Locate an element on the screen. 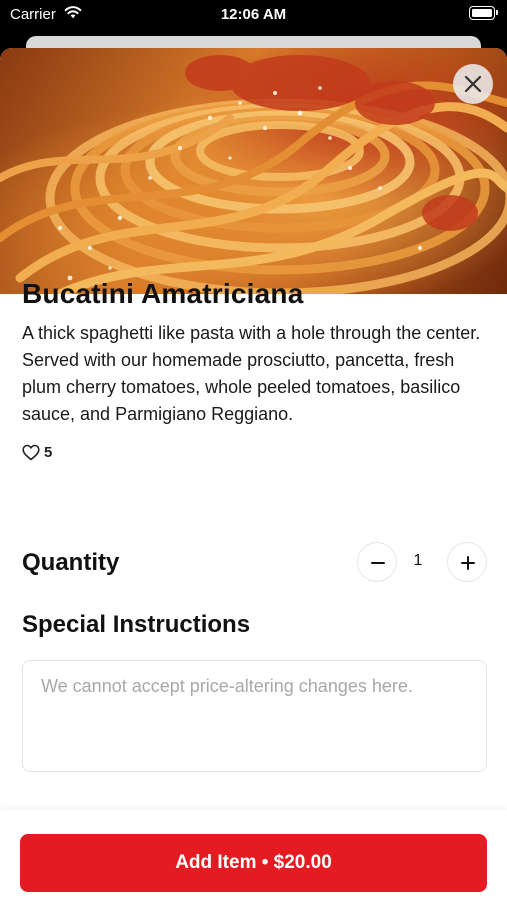 Image resolution: width=507 pixels, height=900 pixels. decrease-quantity-button is located at coordinates (377, 562).